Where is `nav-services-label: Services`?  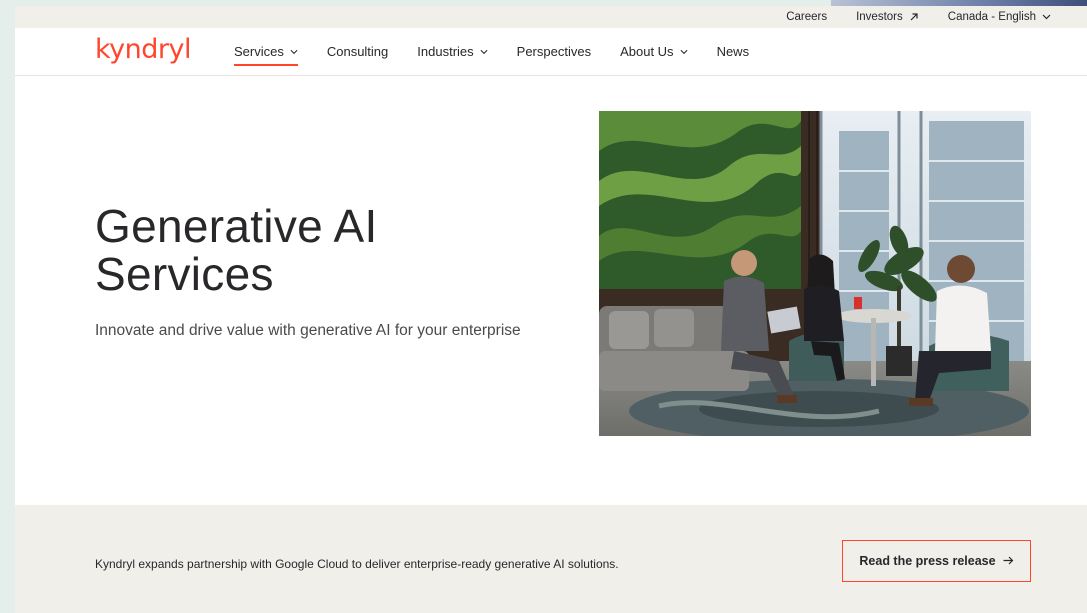 nav-services-label: Services is located at coordinates (258, 51).